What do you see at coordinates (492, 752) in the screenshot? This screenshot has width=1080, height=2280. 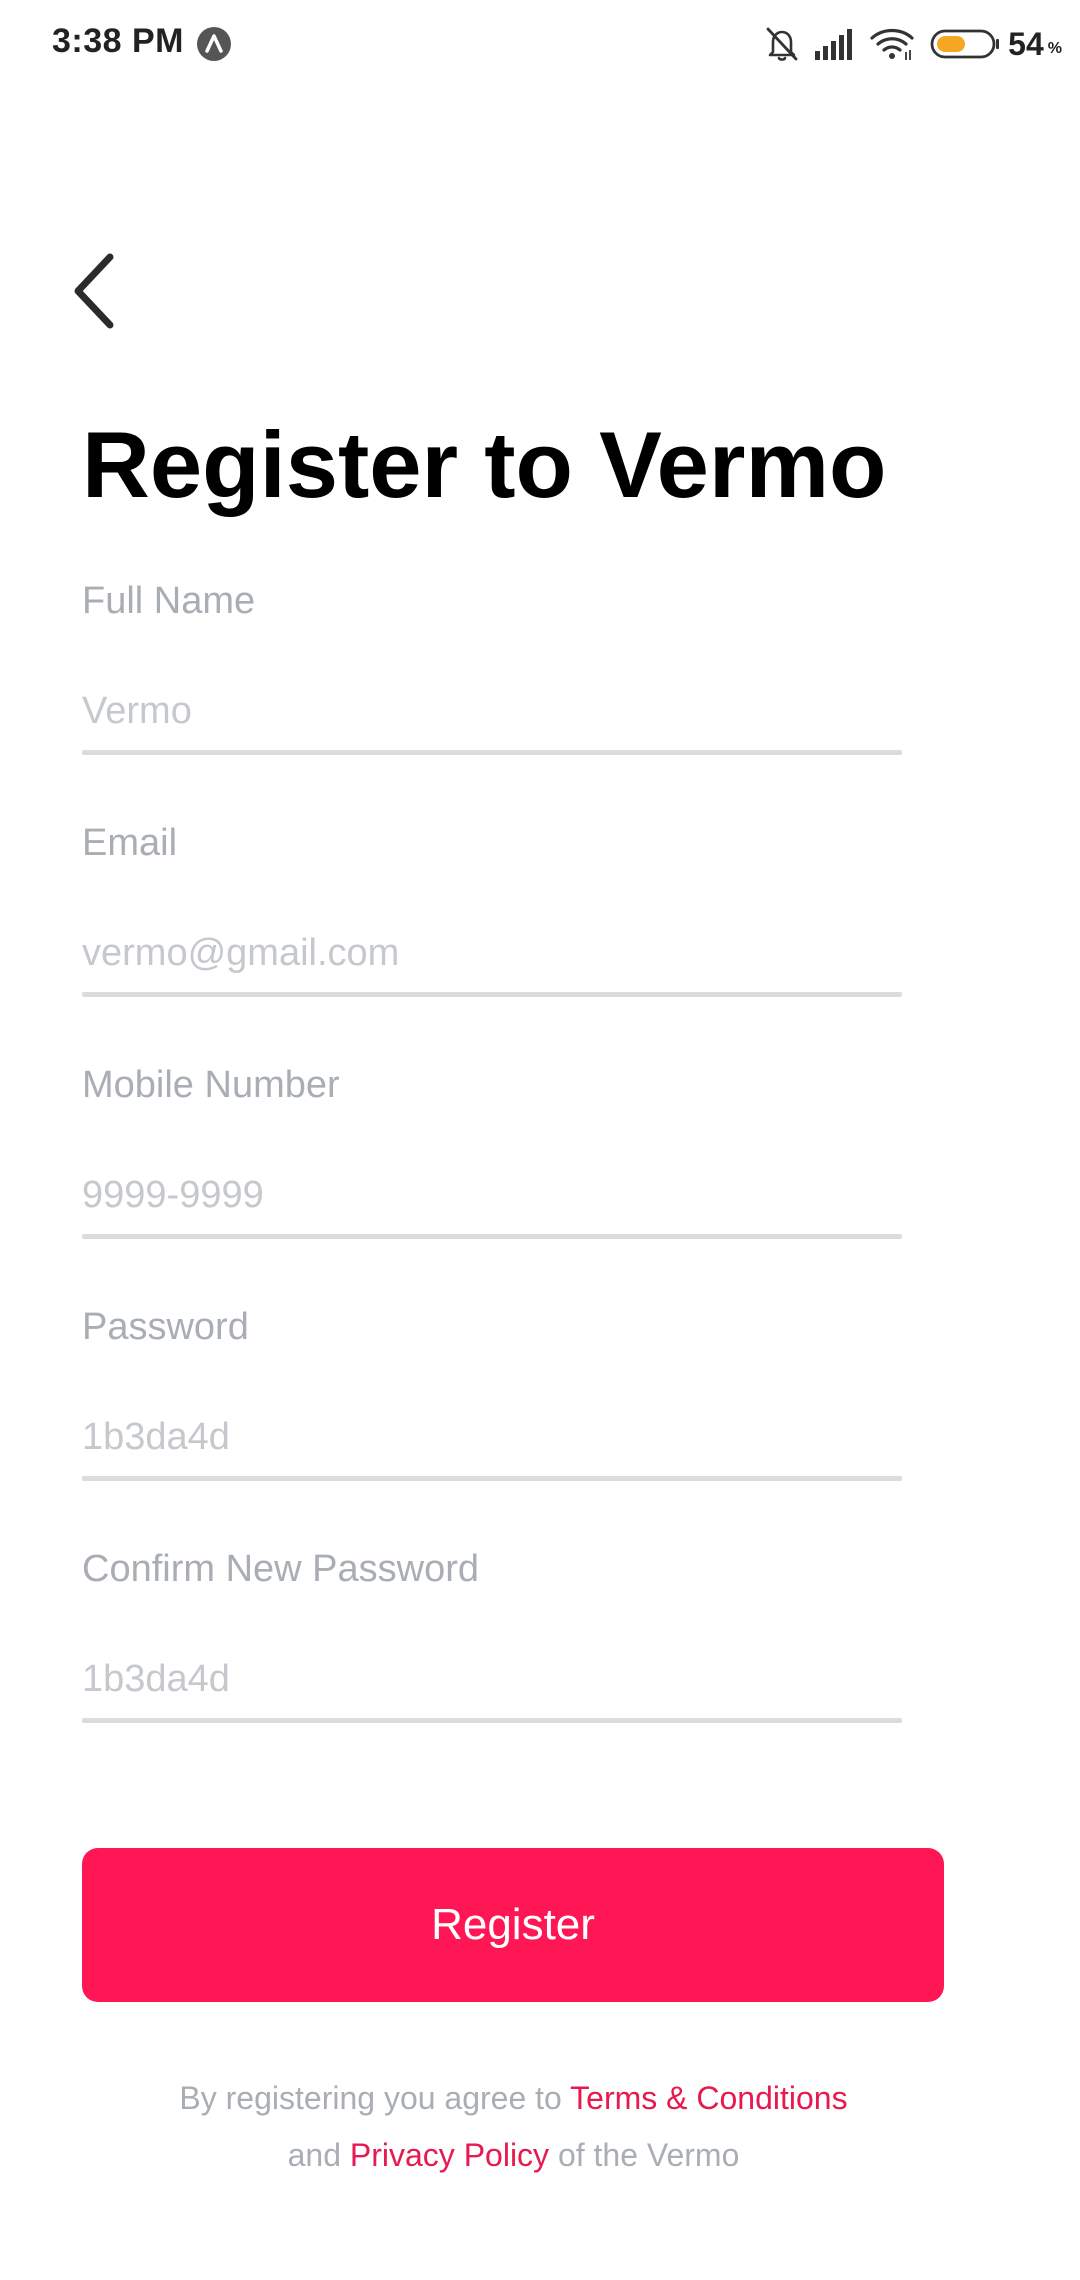 I see `full-name-underline` at bounding box center [492, 752].